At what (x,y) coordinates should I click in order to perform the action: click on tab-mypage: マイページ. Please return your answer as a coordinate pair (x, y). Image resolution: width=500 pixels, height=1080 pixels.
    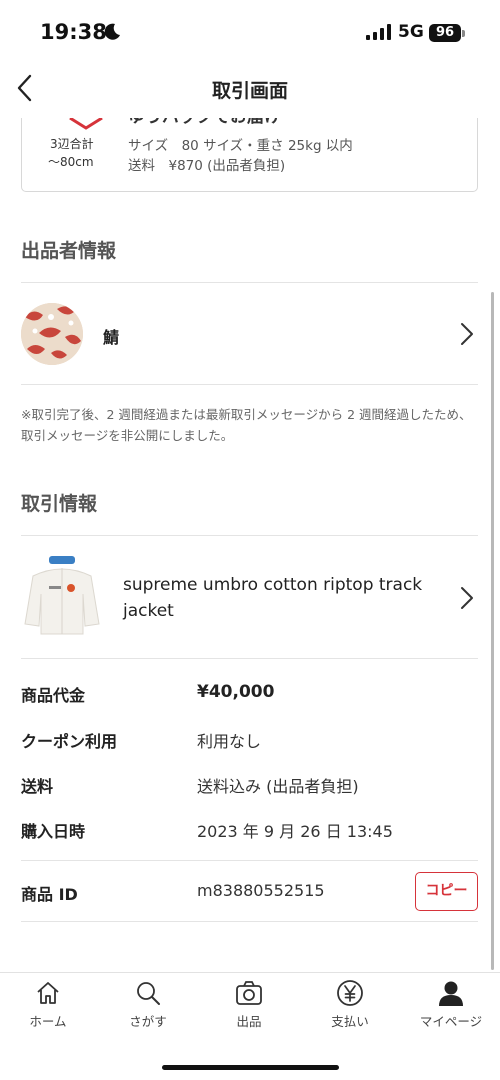
    Looking at the image, I should click on (450, 1009).